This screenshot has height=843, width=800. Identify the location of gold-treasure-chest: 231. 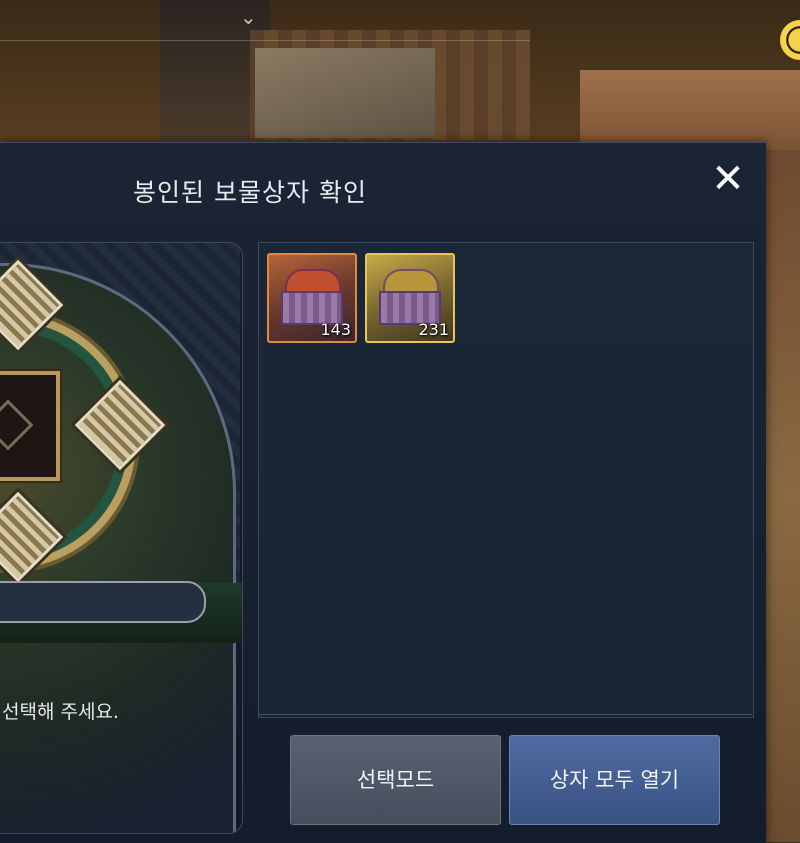
(410, 298).